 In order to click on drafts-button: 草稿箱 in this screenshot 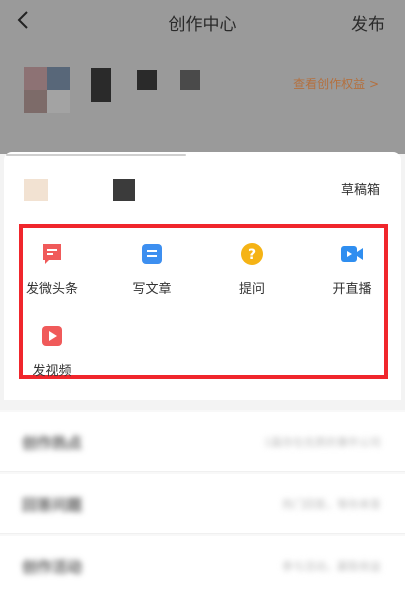, I will do `click(360, 188)`.